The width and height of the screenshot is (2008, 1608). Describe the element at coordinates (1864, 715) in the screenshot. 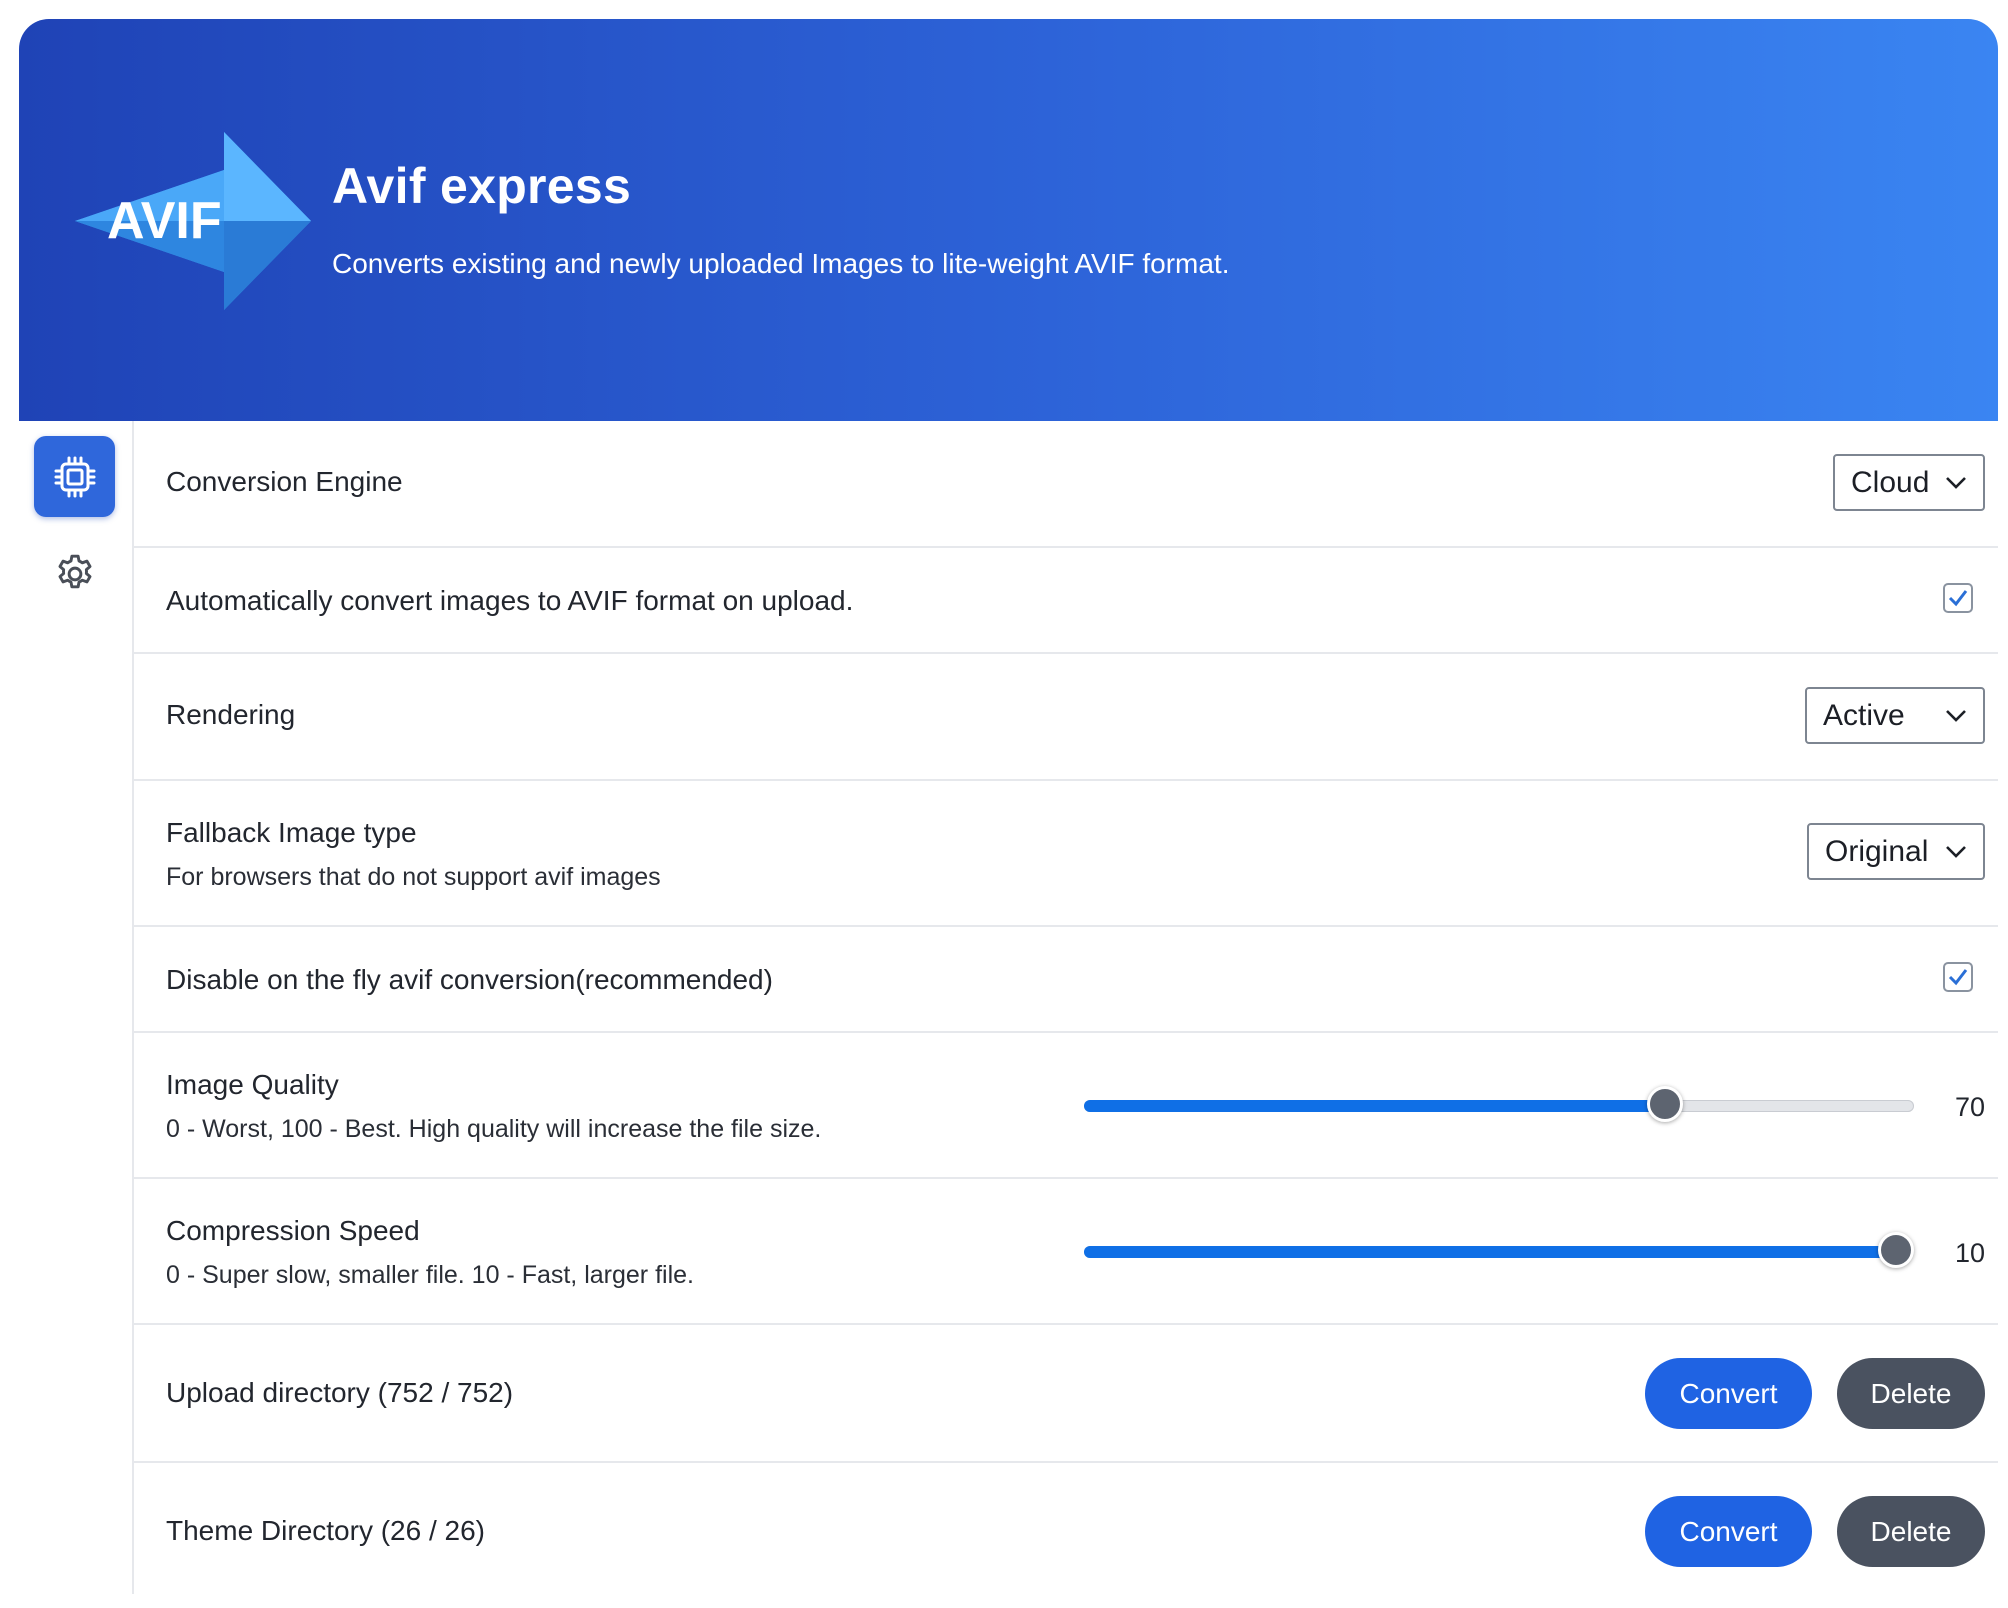

I see `rendering-value: Active` at that location.